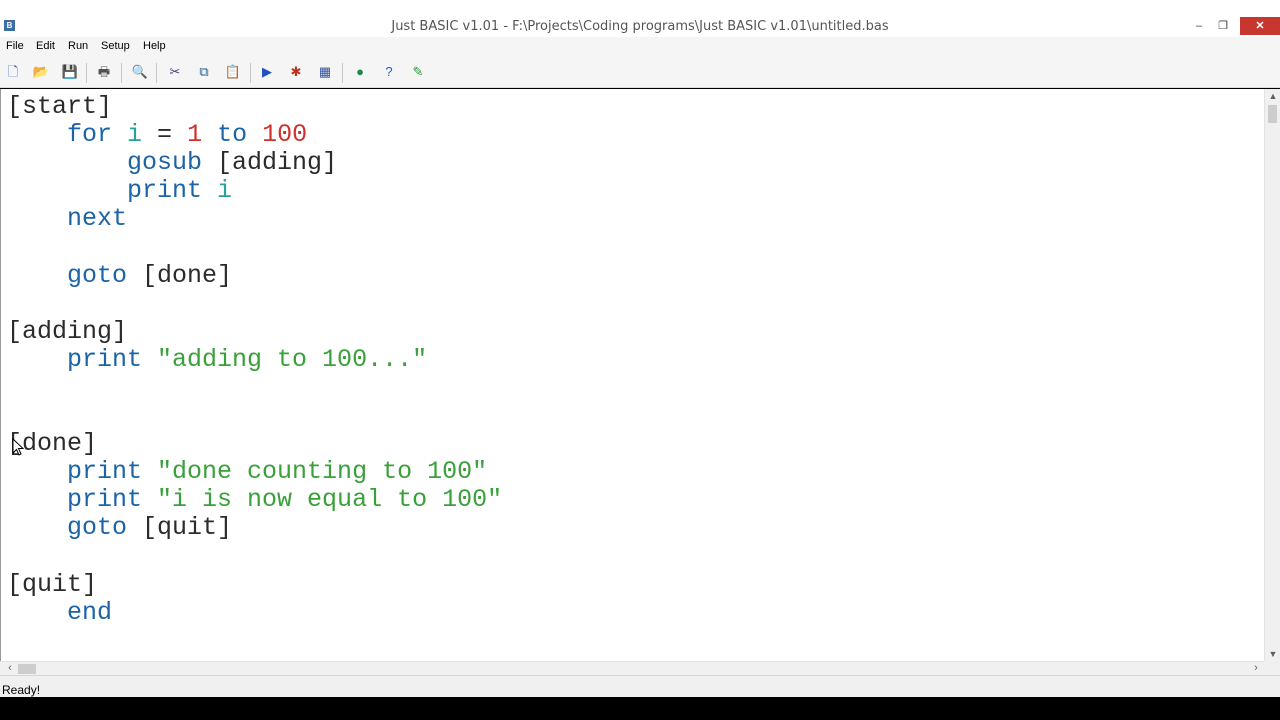 The image size is (1280, 720). What do you see at coordinates (1272, 668) in the screenshot?
I see `scrollbar-corner` at bounding box center [1272, 668].